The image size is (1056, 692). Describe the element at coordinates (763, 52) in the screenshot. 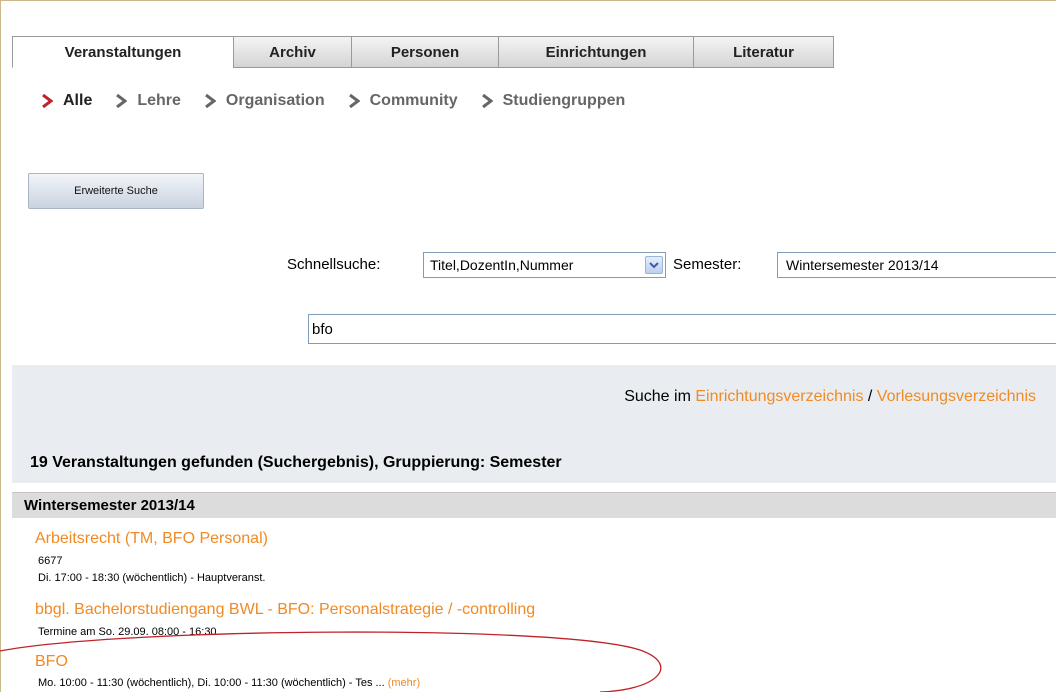

I see `tab-literatur: Literatur` at that location.